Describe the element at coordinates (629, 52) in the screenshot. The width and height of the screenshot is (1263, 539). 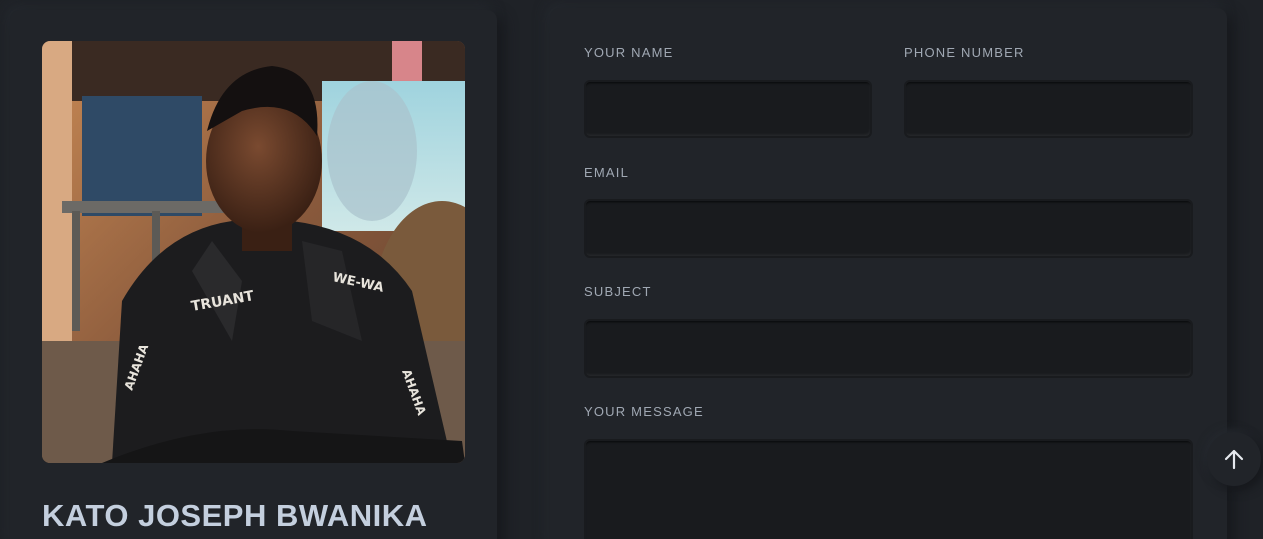
I see `name-label: YOUR NAME` at that location.